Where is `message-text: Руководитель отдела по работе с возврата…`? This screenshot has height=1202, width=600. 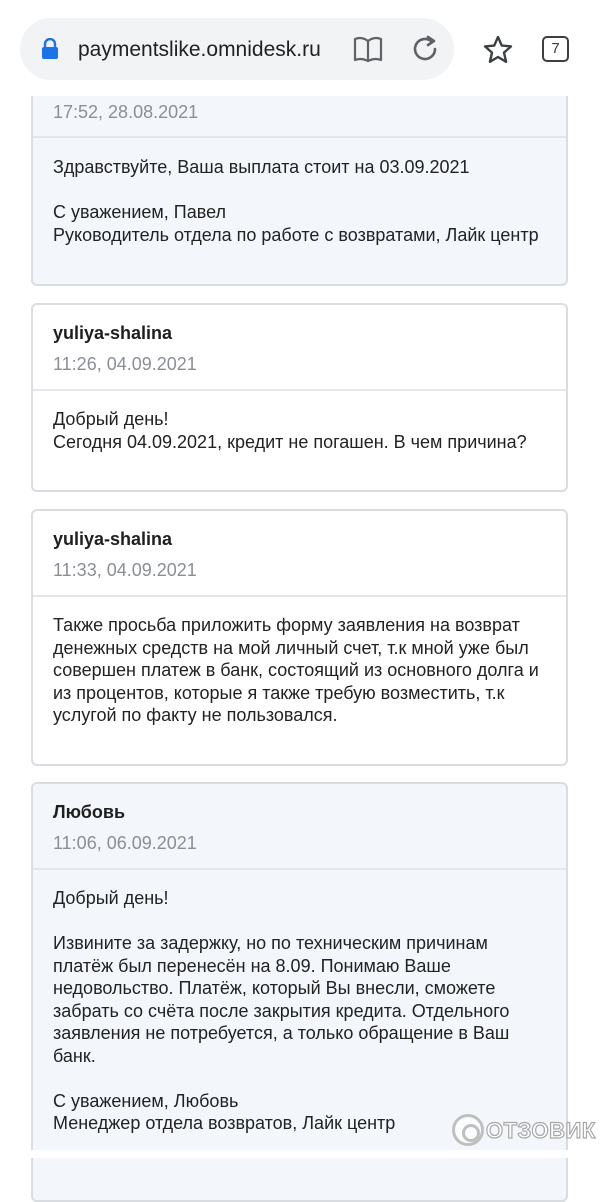
message-text: Руководитель отдела по работе с возврата… is located at coordinates (296, 234).